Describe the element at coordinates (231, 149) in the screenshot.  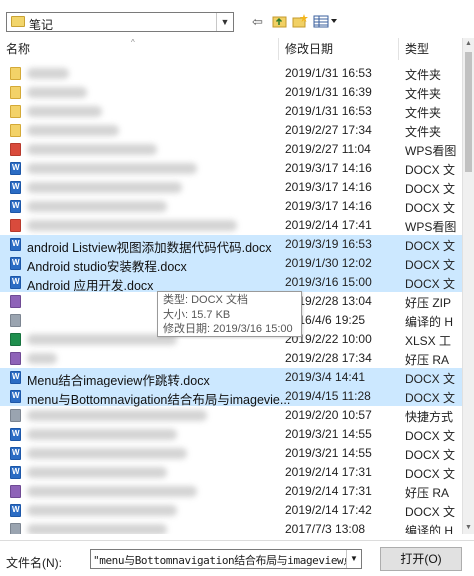
I see `file-row: 2019/2/27 11:04 WPS看图` at that location.